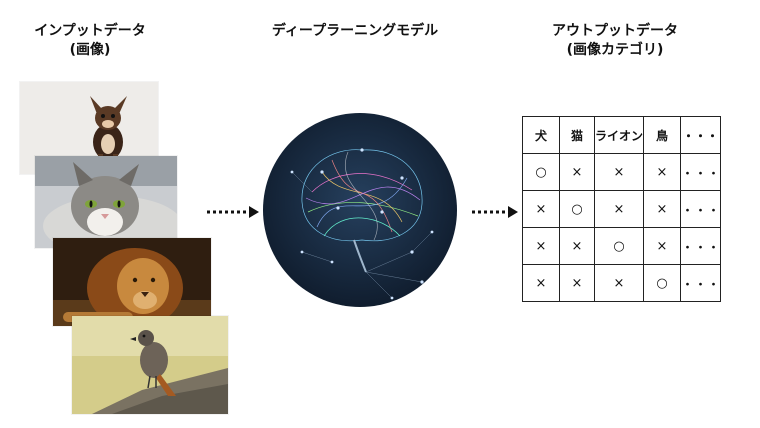 The width and height of the screenshot is (760, 428). I want to click on bird-image, so click(150, 365).